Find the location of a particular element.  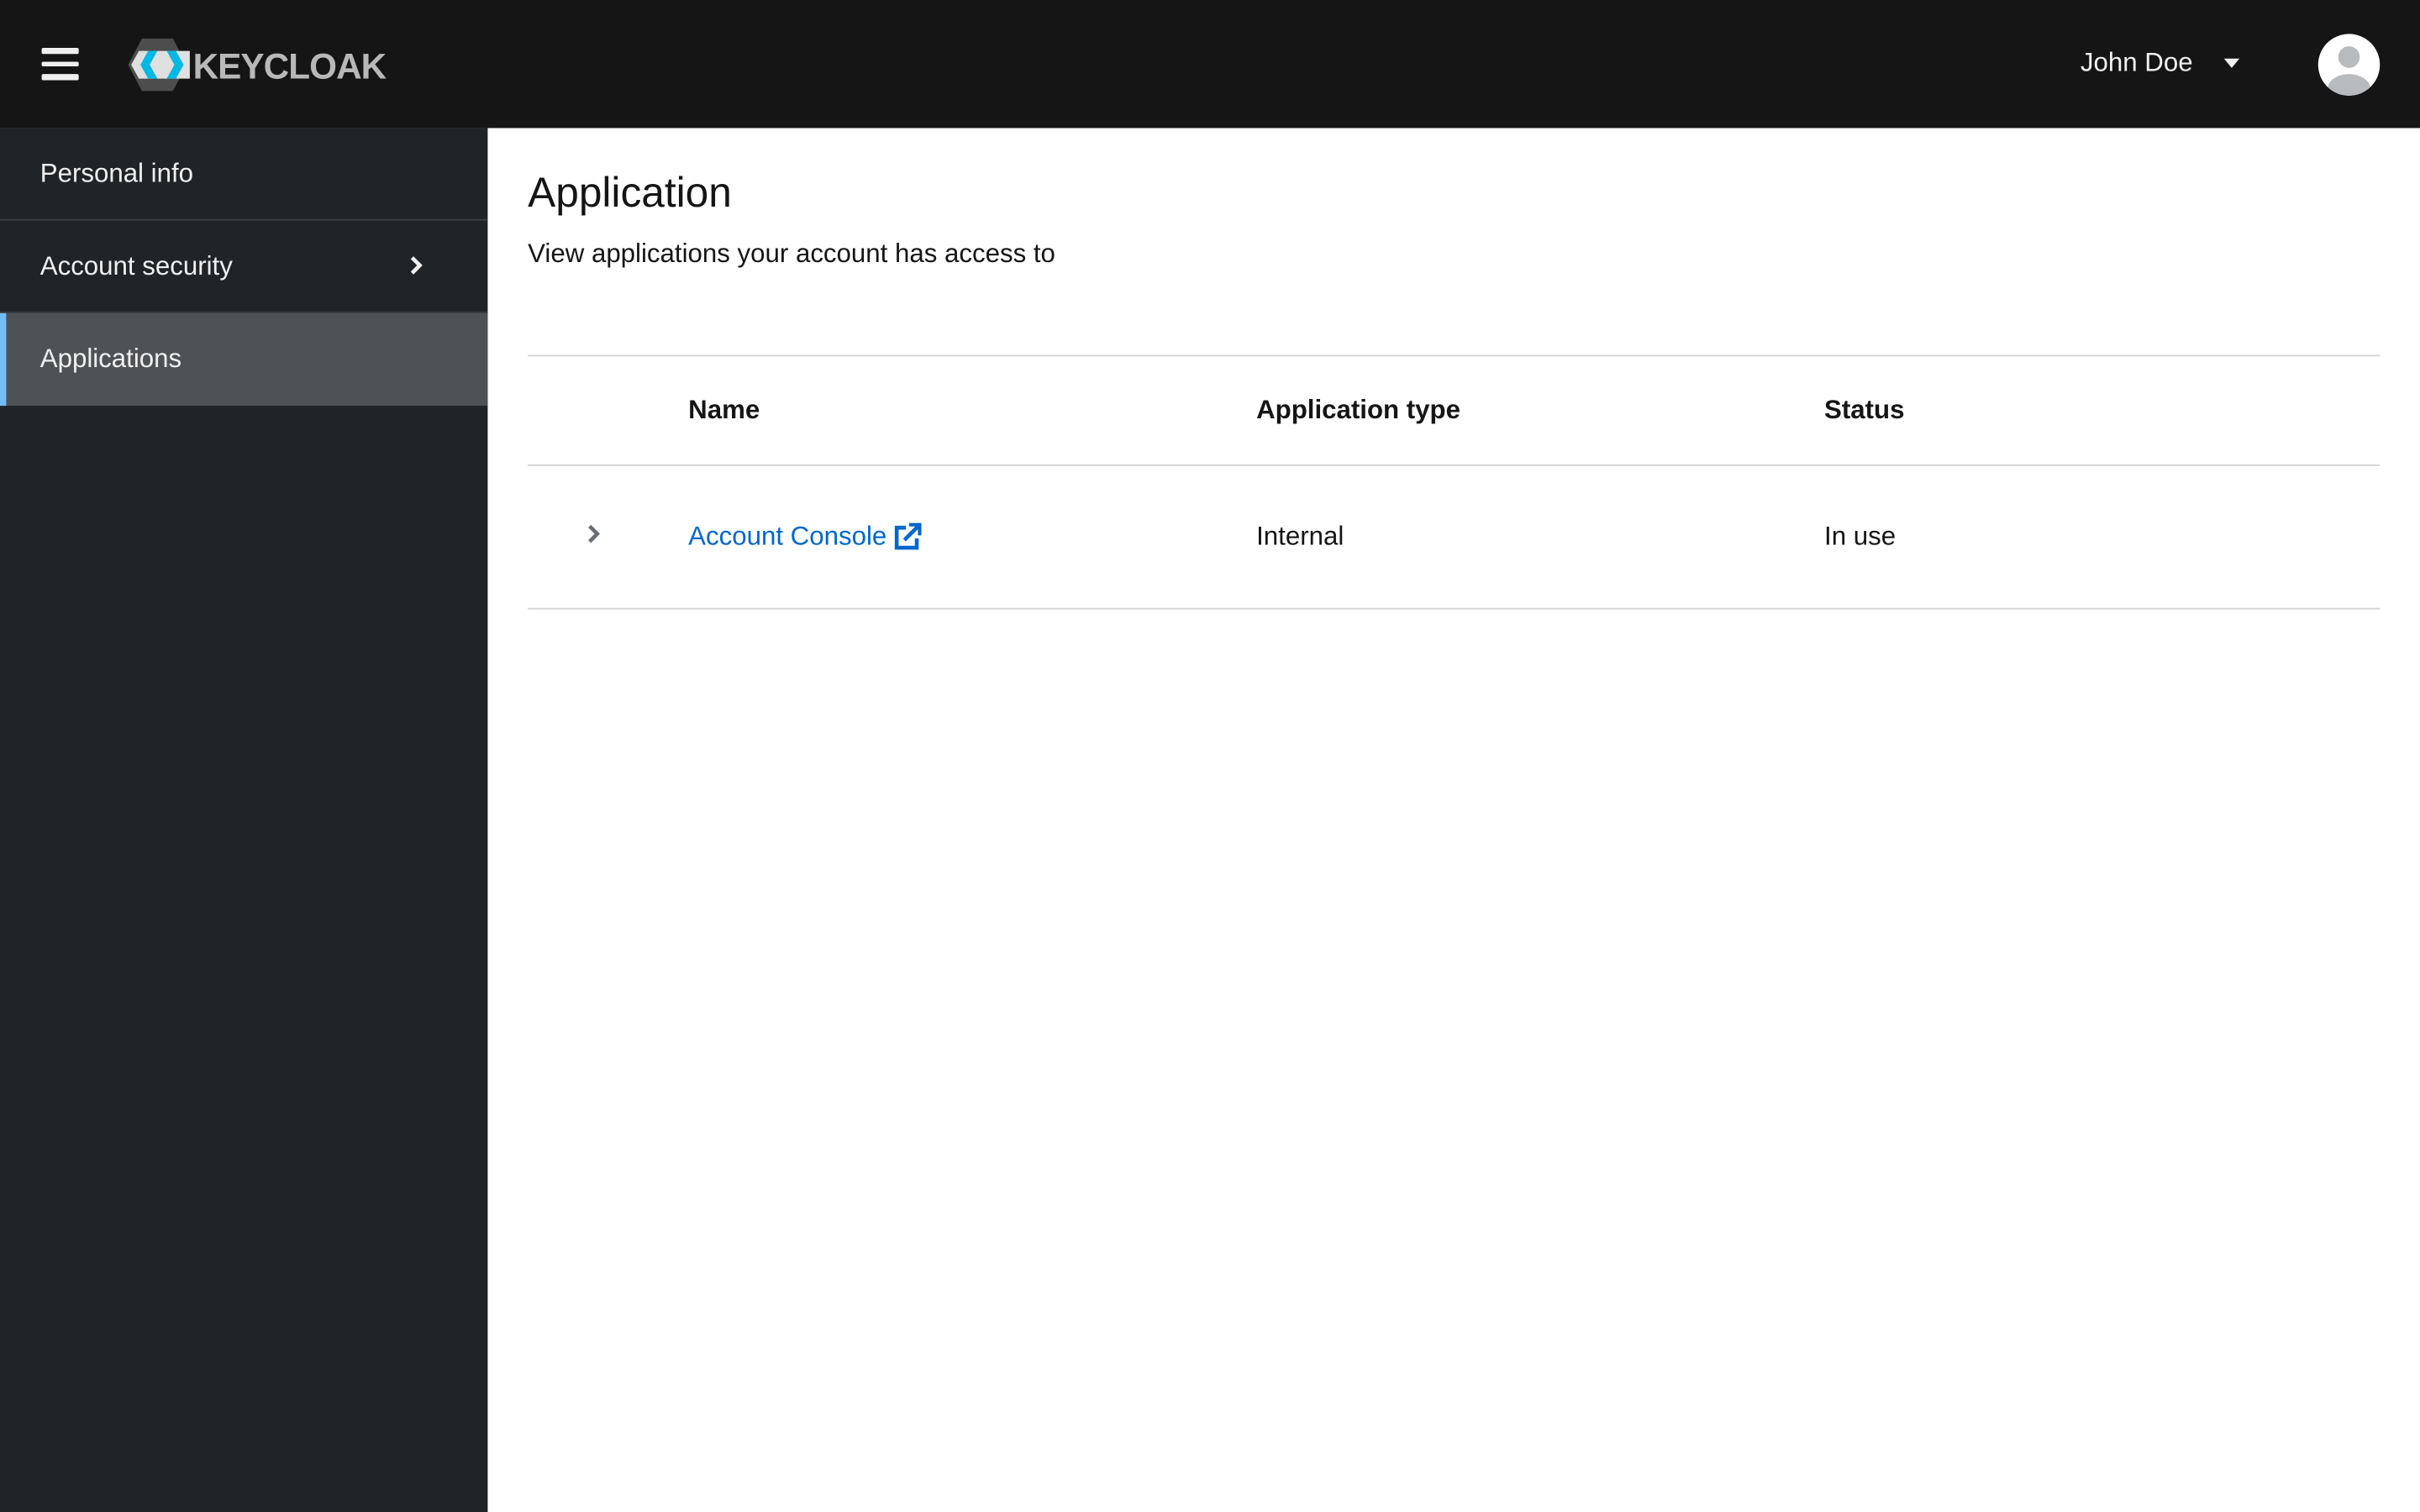

table-header: Name Application type Status is located at coordinates (1454, 410).